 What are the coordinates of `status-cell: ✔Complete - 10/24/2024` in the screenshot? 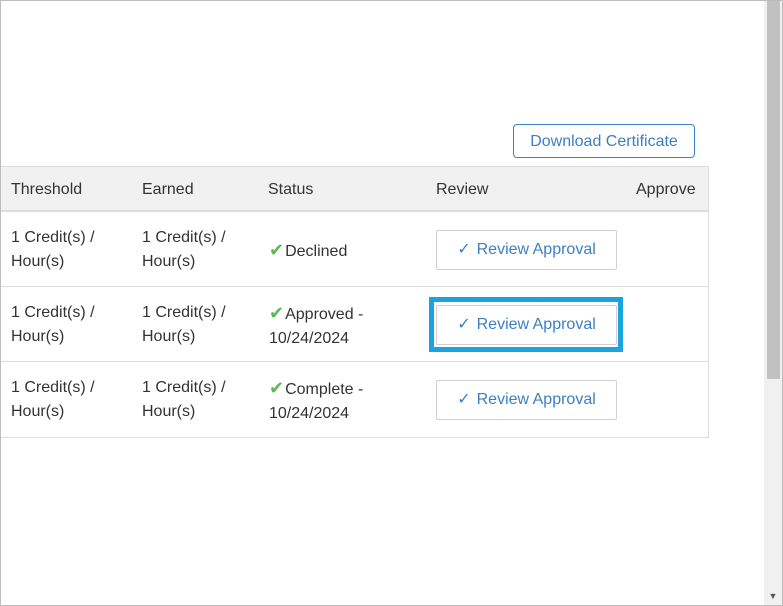 It's located at (349, 401).